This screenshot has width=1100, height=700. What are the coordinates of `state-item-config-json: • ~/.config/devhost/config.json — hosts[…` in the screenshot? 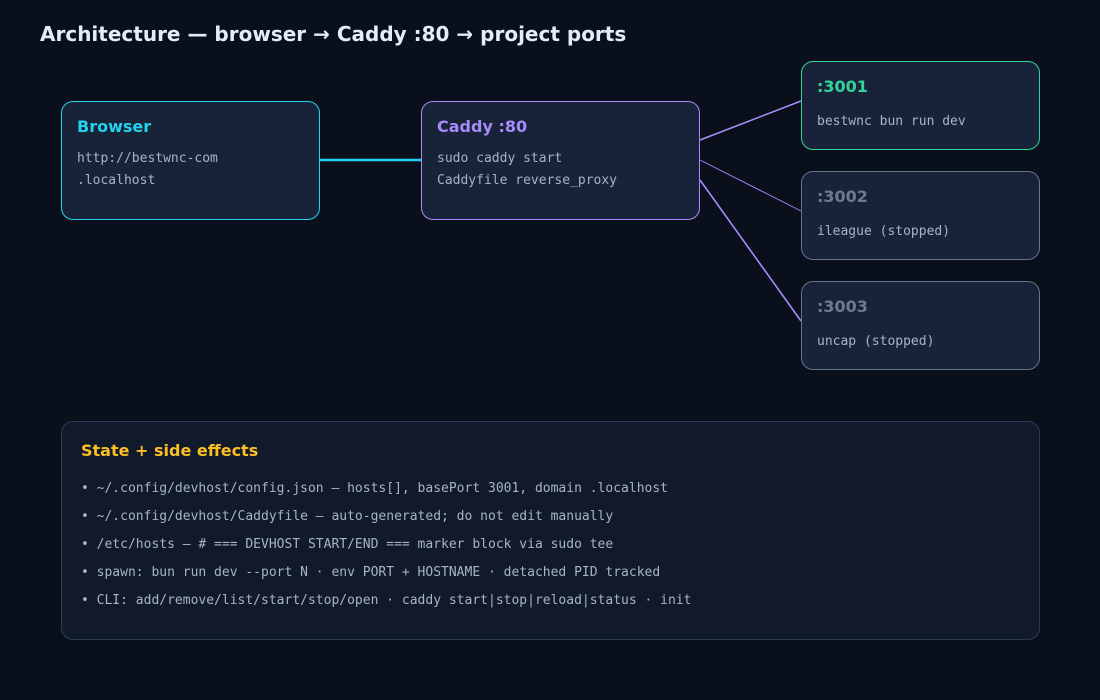 It's located at (374, 488).